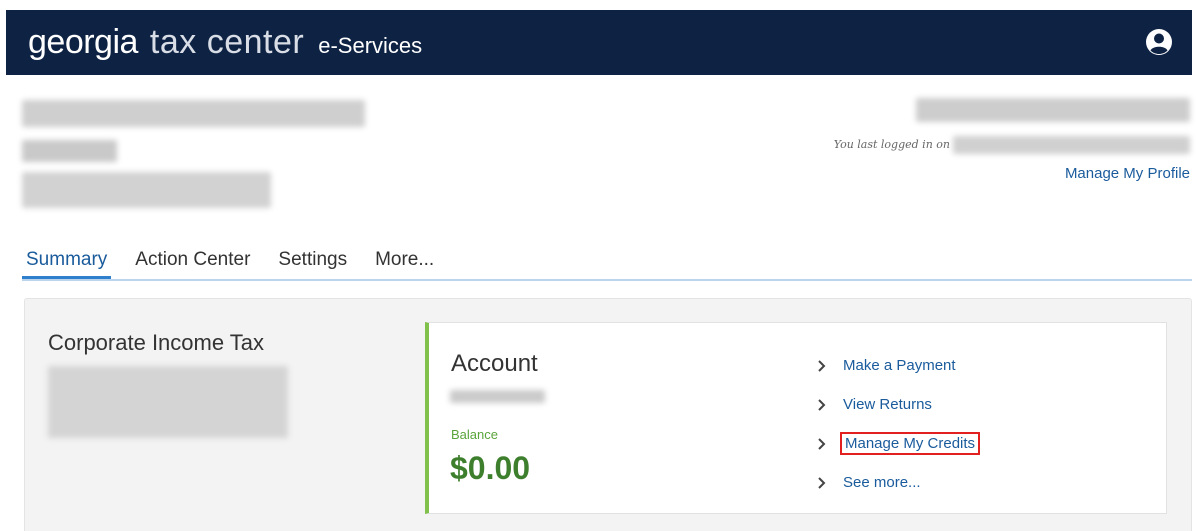  I want to click on brand-logo: georgia tax center e-Services, so click(225, 42).